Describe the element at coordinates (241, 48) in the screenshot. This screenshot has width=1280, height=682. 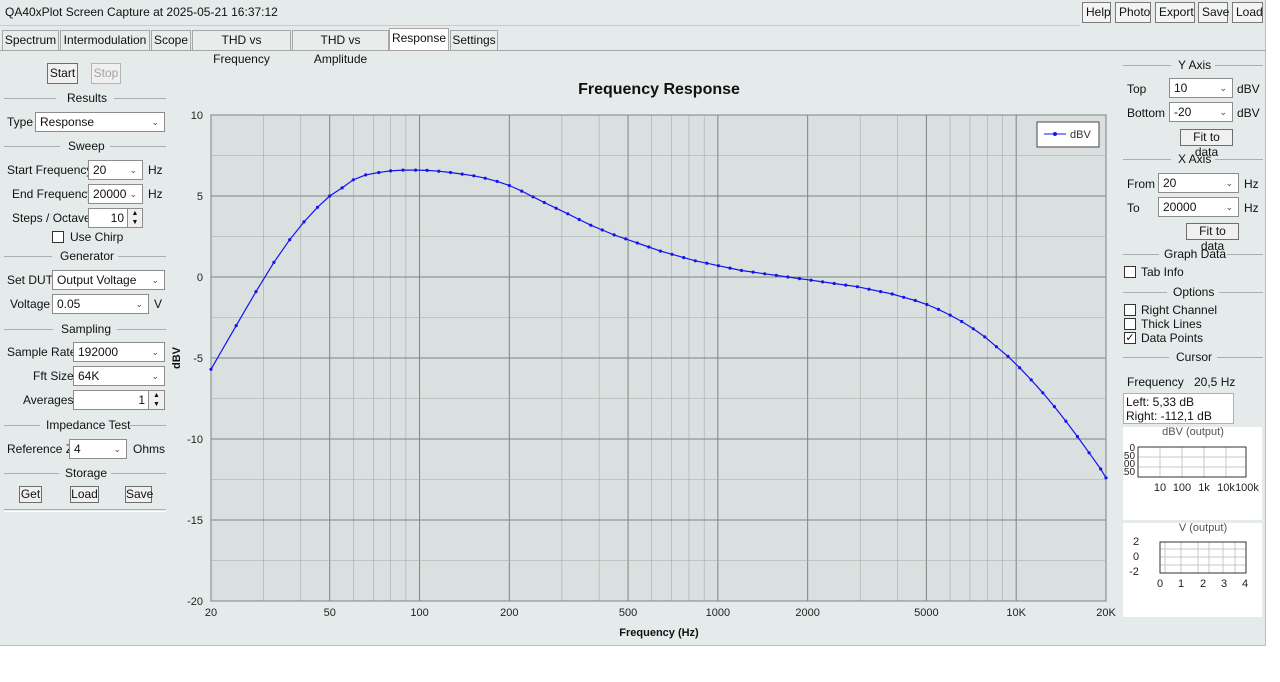
I see `tab-thd-vs-frequency: THD vs Frequency` at that location.